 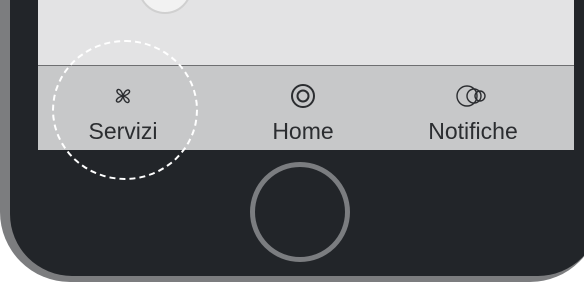 What do you see at coordinates (473, 131) in the screenshot?
I see `tab-label-notifiche: Notifiche` at bounding box center [473, 131].